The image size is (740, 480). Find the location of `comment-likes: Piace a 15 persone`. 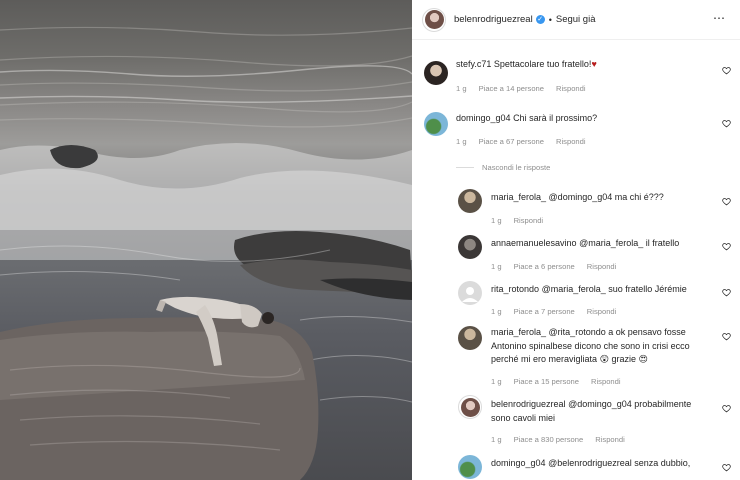

comment-likes: Piace a 15 persone is located at coordinates (546, 381).